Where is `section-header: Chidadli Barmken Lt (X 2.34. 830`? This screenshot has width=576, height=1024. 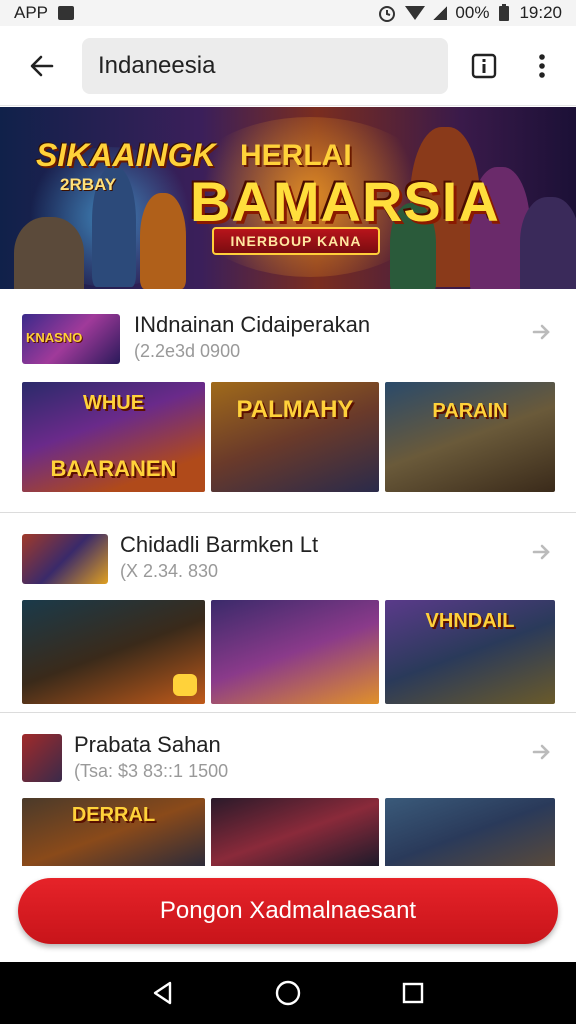
section-header: Chidadli Barmken Lt (X 2.34. 830 is located at coordinates (288, 564).